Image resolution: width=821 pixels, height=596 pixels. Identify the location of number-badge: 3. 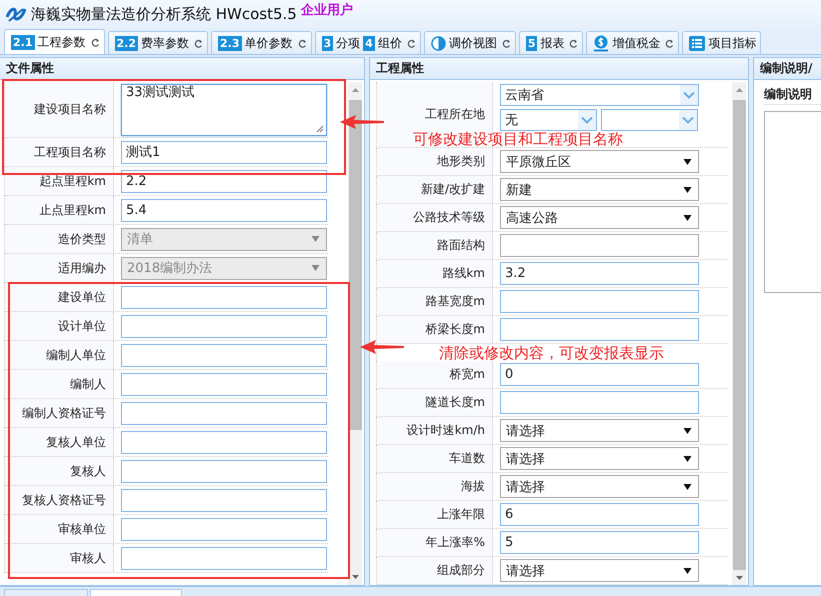
(328, 43).